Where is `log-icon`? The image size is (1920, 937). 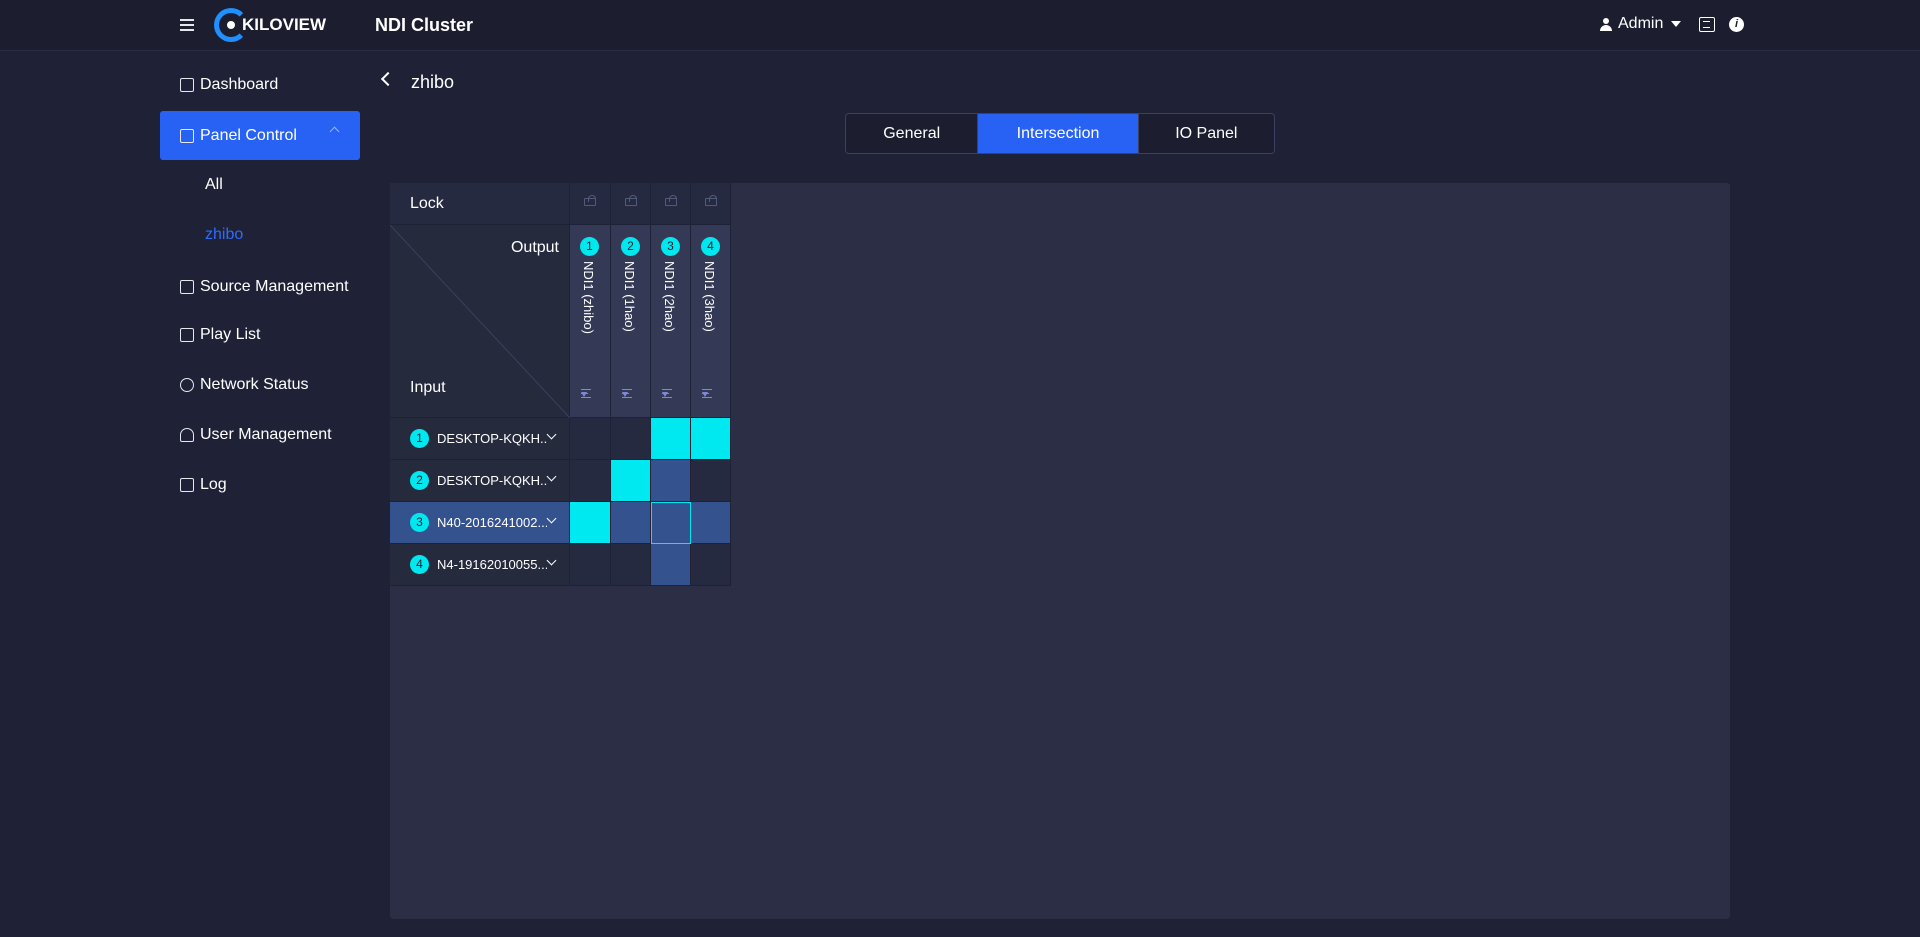
log-icon is located at coordinates (187, 485).